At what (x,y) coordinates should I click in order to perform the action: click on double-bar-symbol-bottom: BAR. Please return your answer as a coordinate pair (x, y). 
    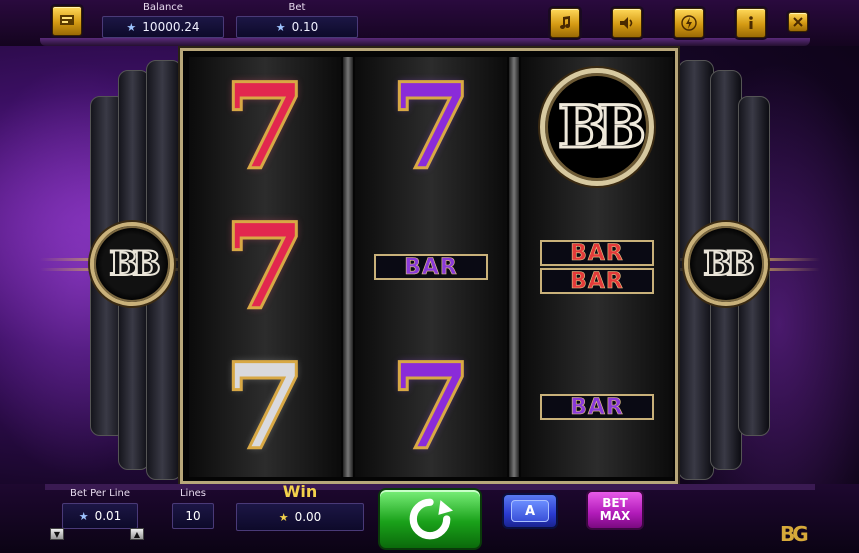
    Looking at the image, I should click on (597, 281).